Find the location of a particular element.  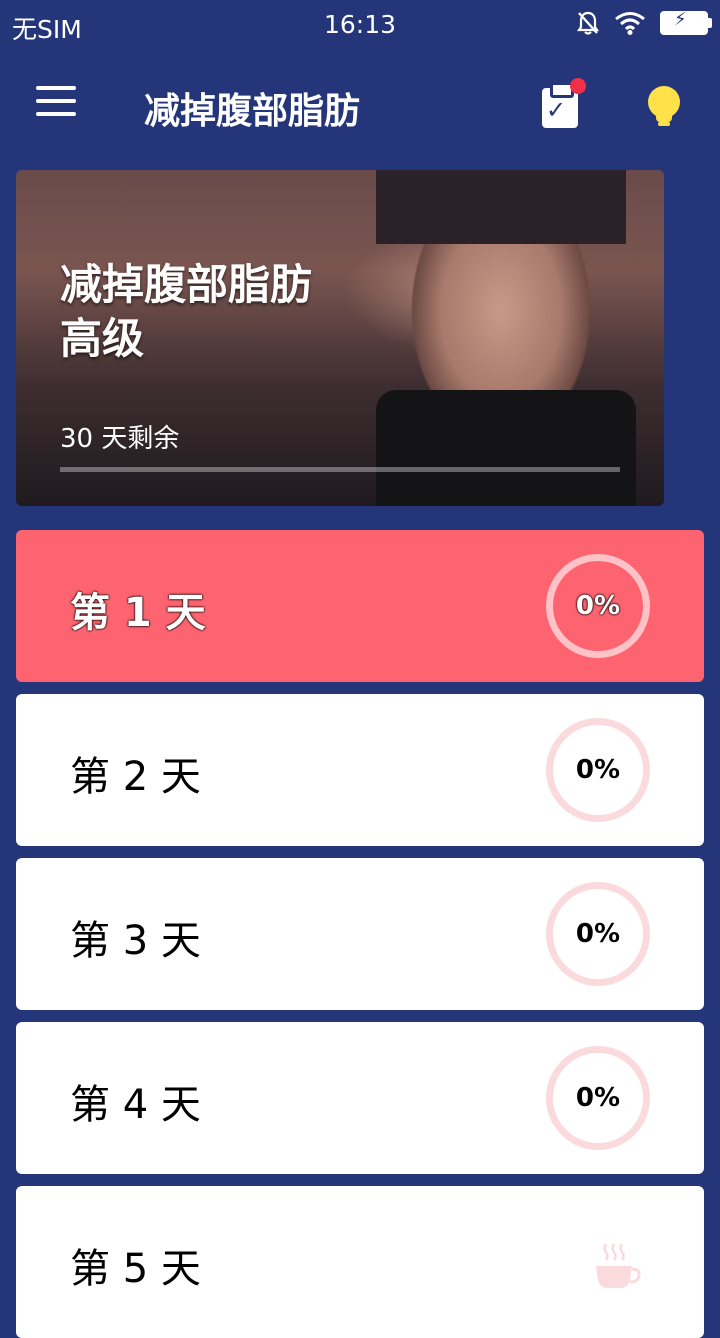

status-icons: ⚡ is located at coordinates (644, 22).